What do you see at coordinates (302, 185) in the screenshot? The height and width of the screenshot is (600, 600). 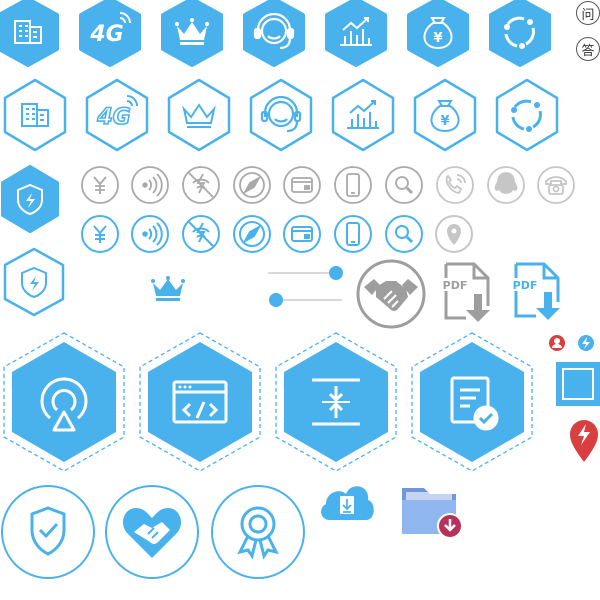 I see `gray-card-icon` at bounding box center [302, 185].